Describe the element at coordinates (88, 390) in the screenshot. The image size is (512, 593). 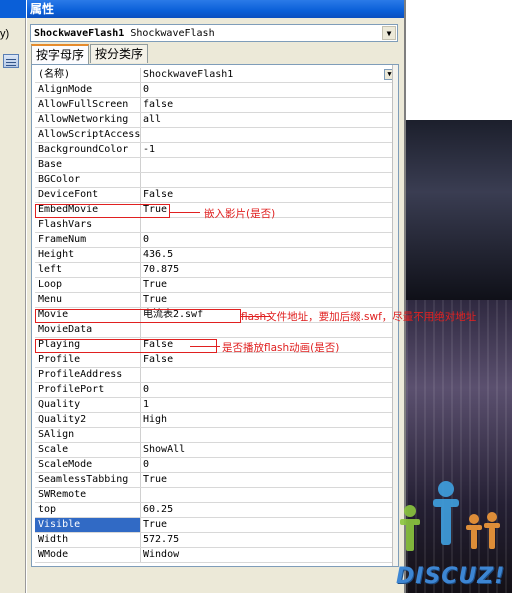
I see `property-name: ProfilePort` at that location.